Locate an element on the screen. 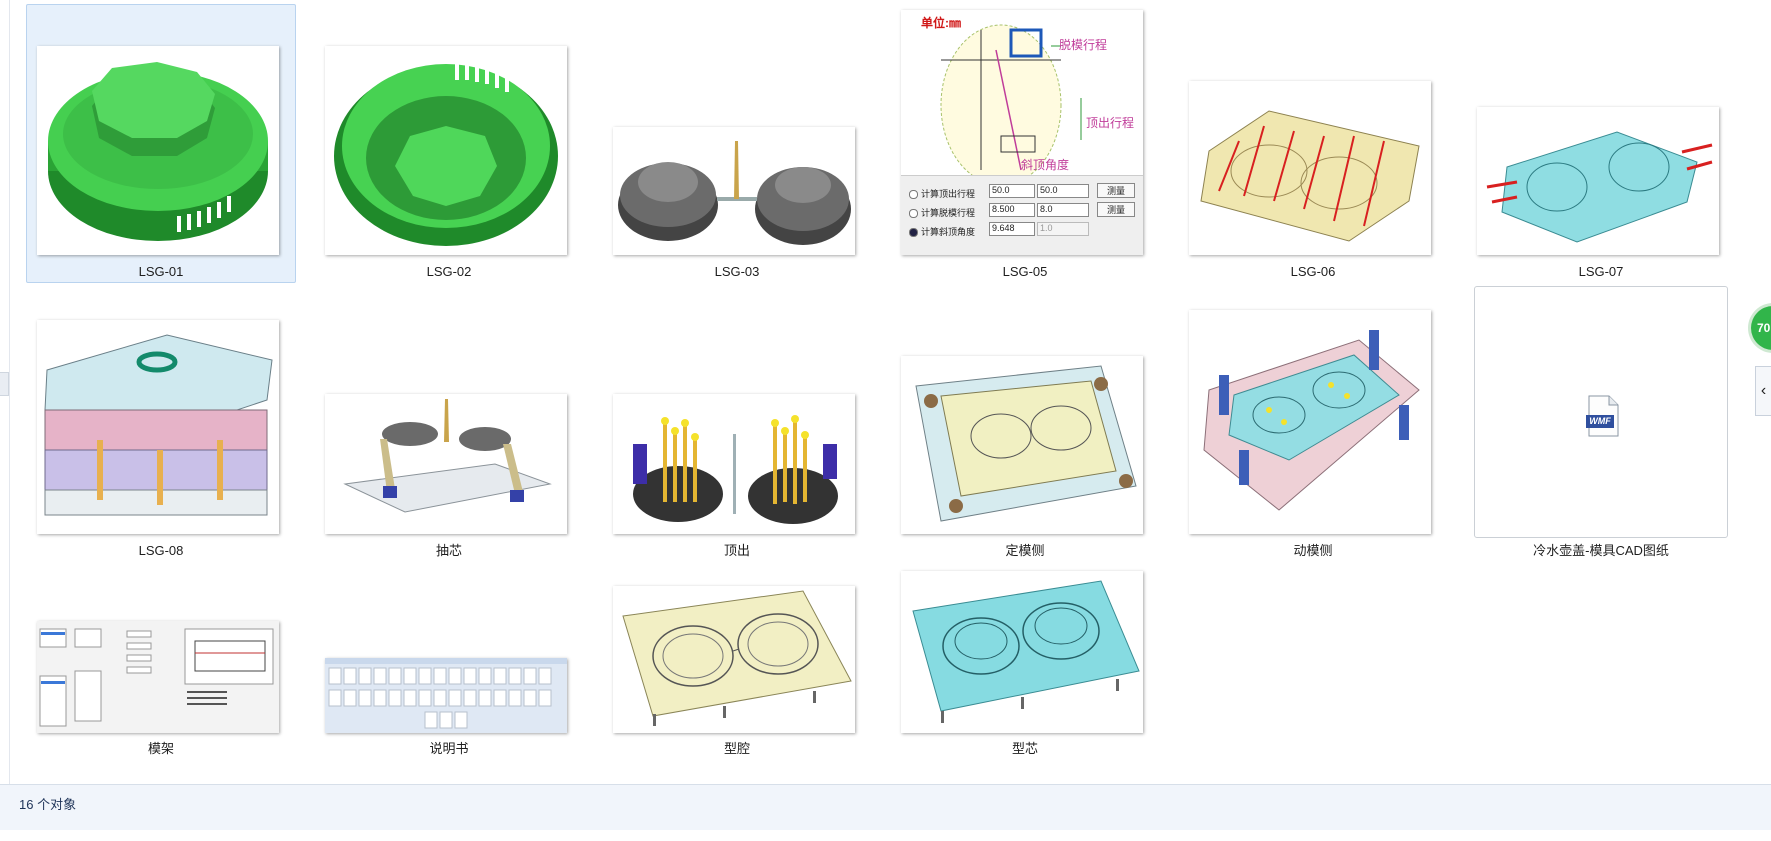 The width and height of the screenshot is (1771, 841). fixed-side-render-icon is located at coordinates (1026, 443).